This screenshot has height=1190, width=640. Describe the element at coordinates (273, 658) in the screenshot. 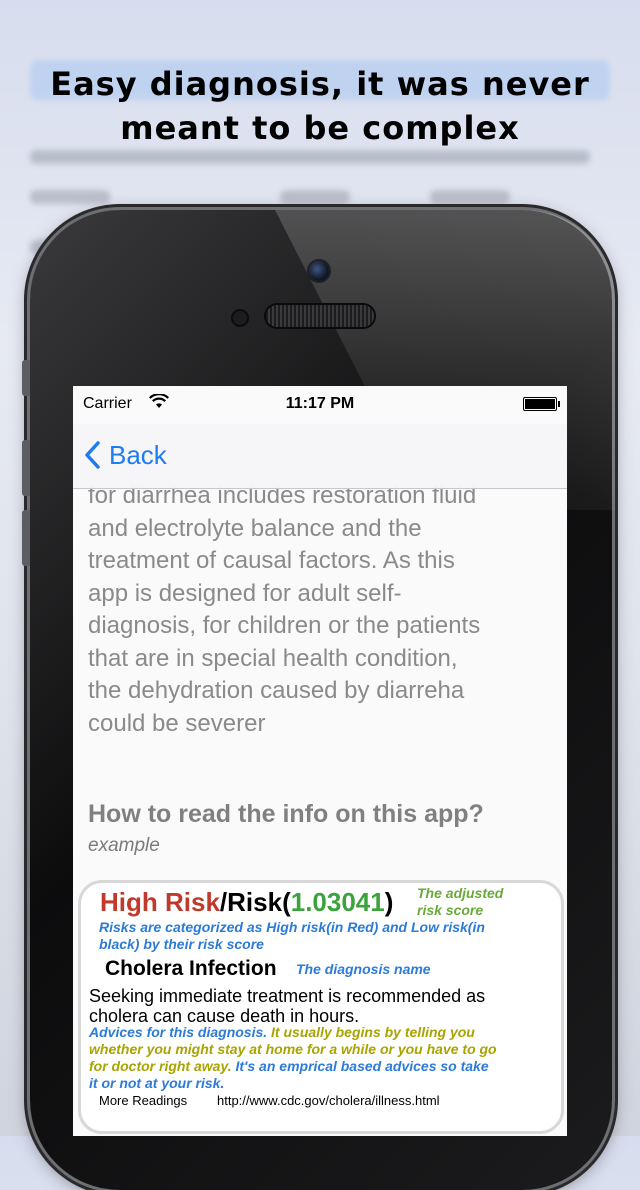

I see `body-line: that are in special health condition,` at that location.